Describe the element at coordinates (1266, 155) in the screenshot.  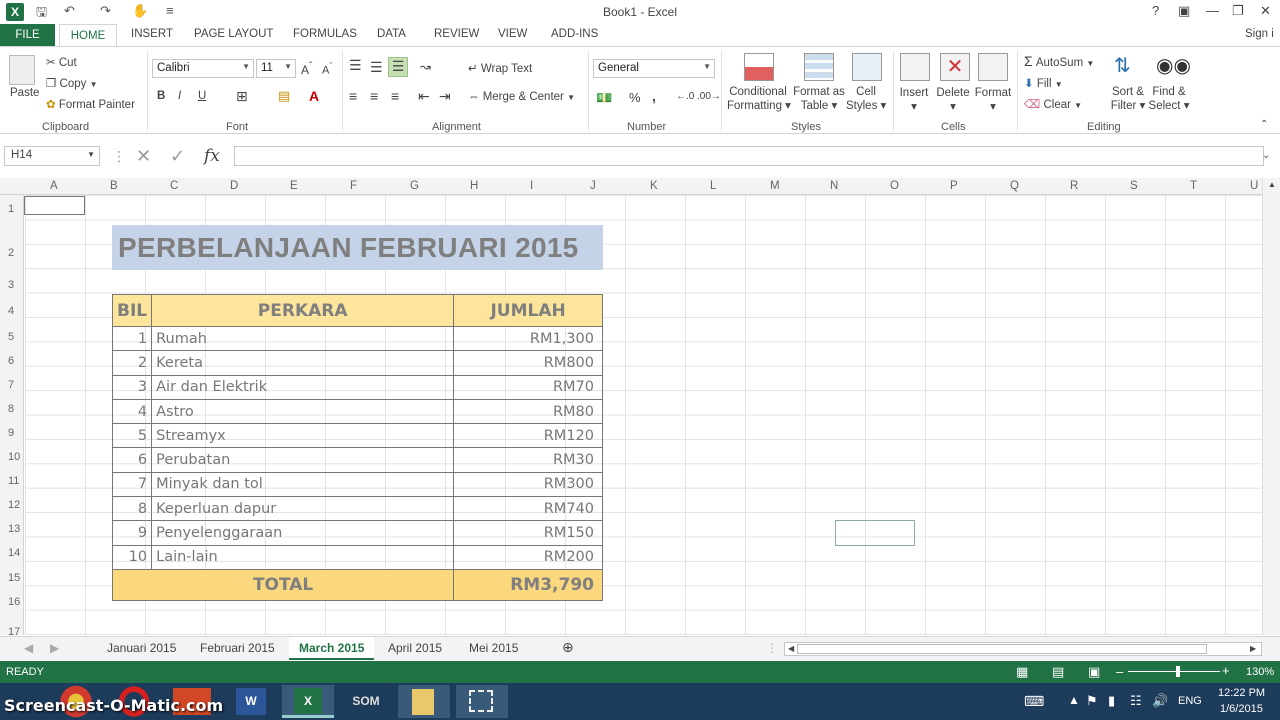
I see `expand-formula-bar-icon: ⌄` at that location.